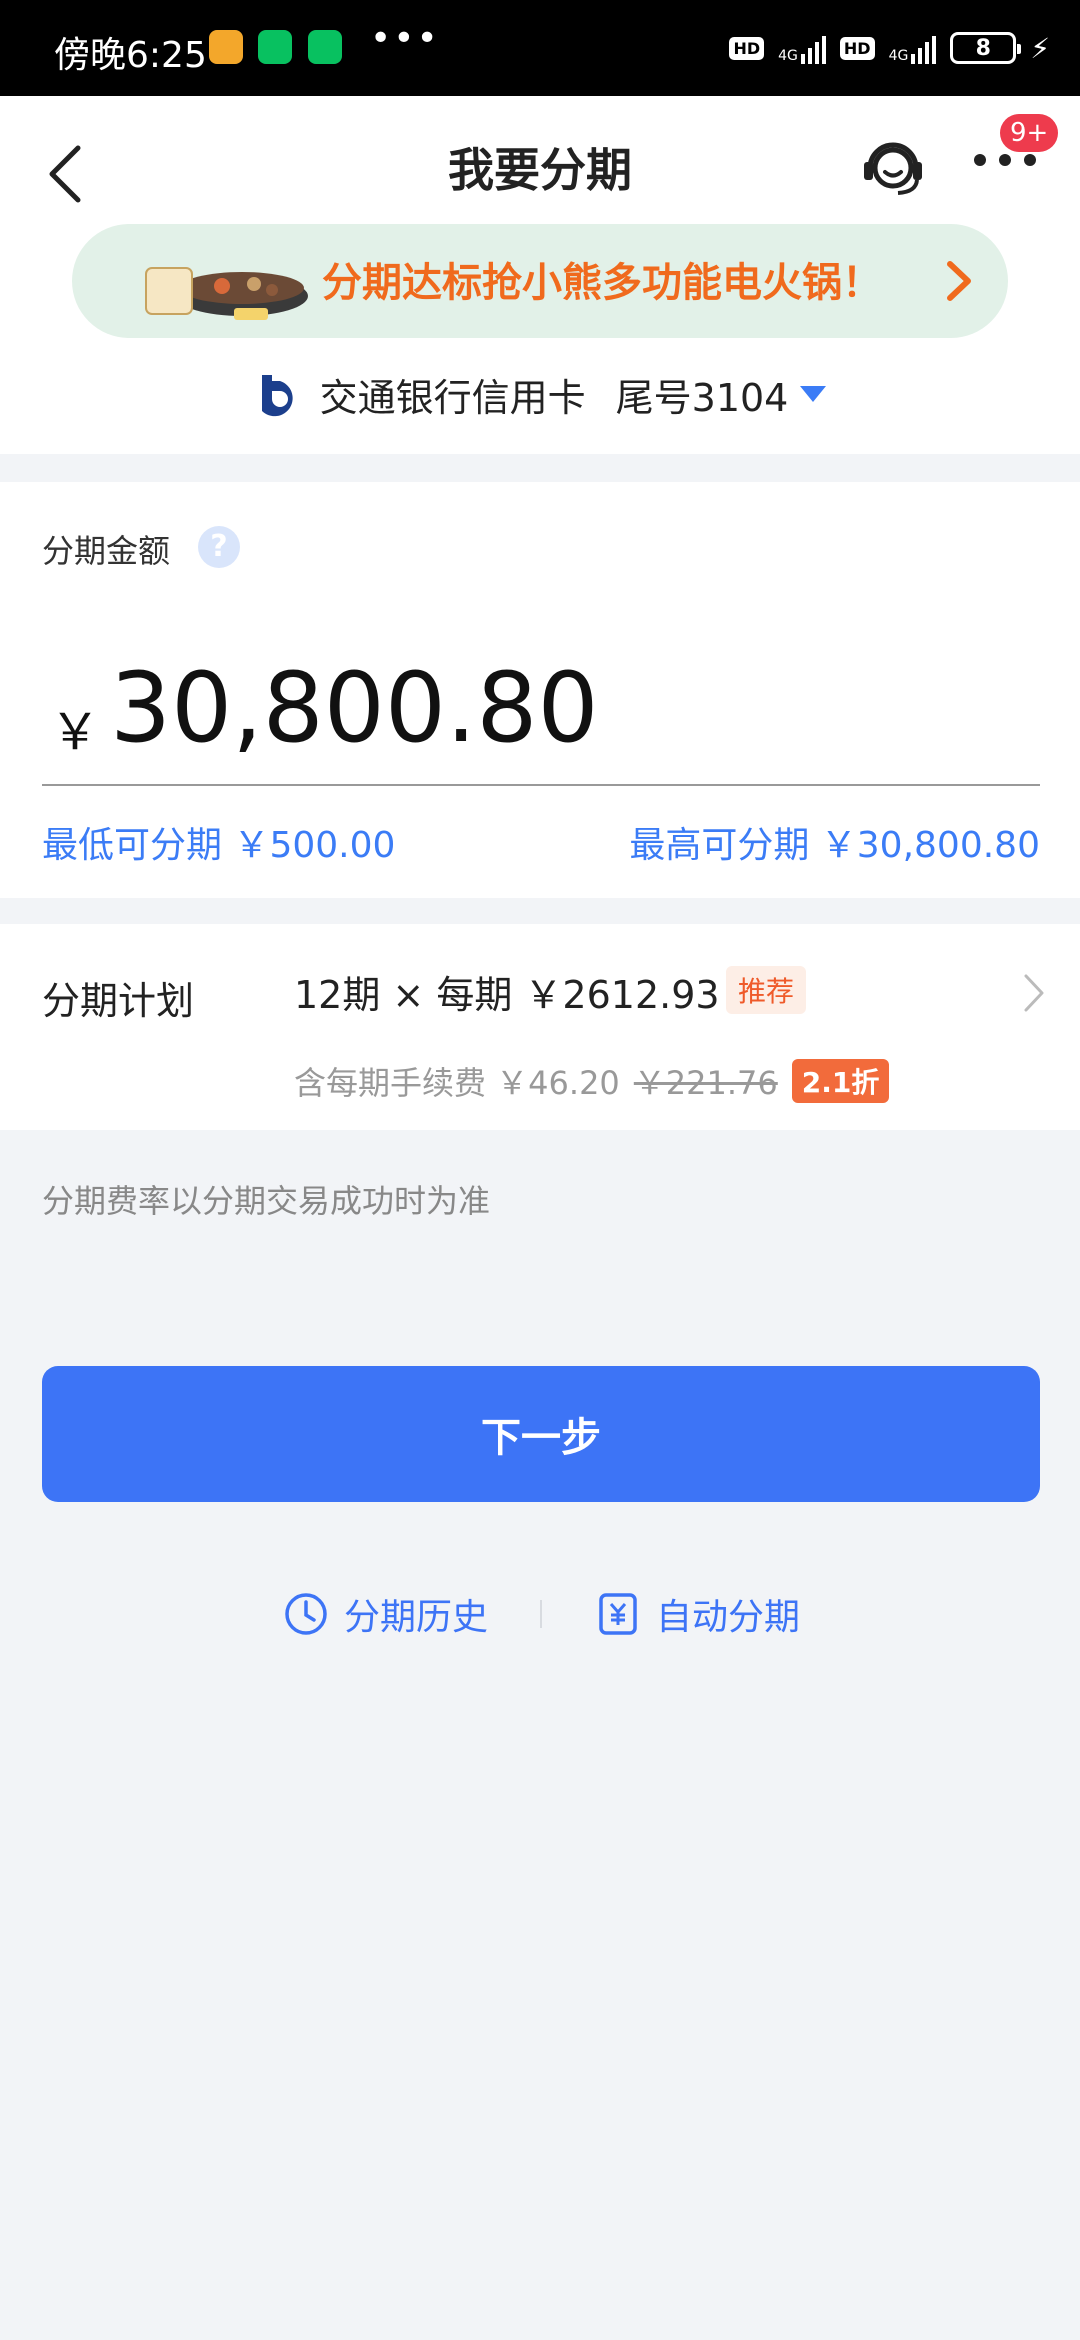  Describe the element at coordinates (840, 1081) in the screenshot. I see `discount-badge: 2.1折` at that location.